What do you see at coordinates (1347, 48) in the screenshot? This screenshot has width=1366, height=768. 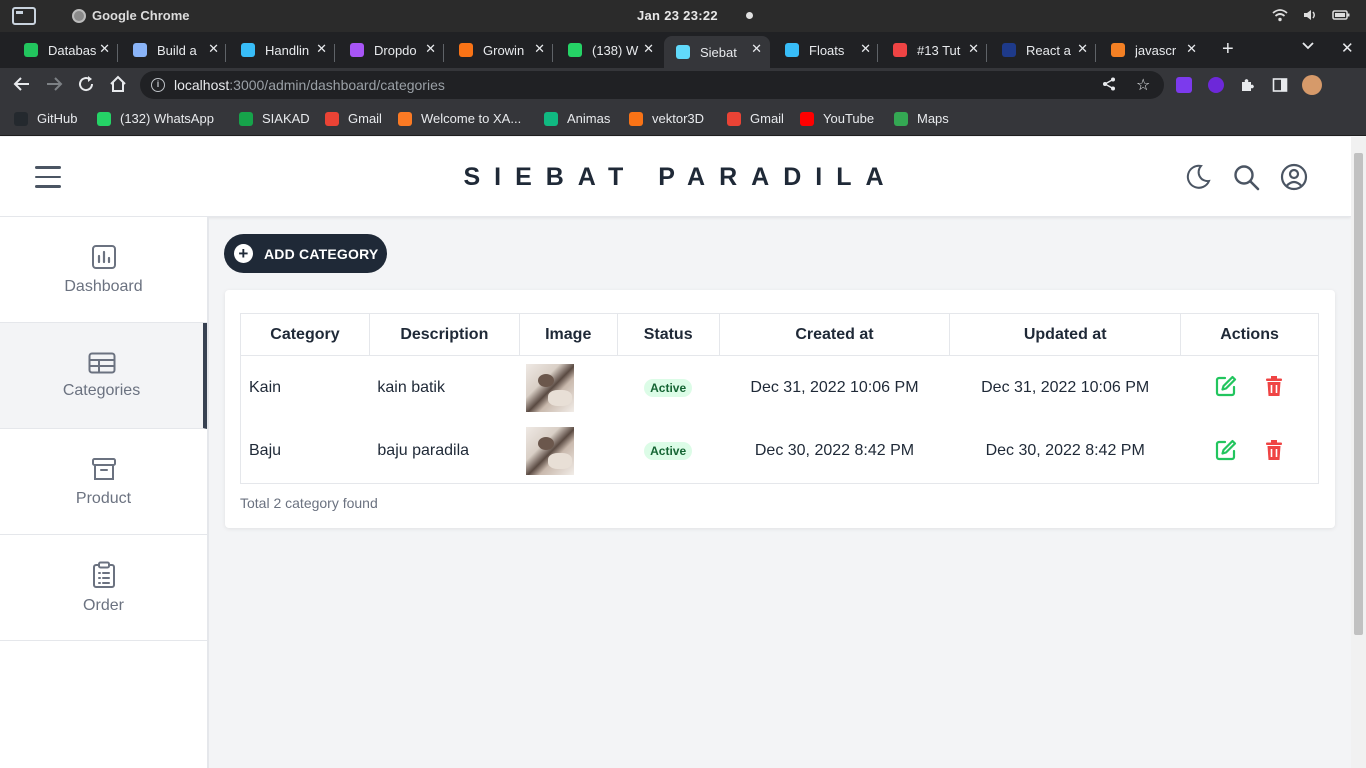 I see `window-close-icon: ✕` at bounding box center [1347, 48].